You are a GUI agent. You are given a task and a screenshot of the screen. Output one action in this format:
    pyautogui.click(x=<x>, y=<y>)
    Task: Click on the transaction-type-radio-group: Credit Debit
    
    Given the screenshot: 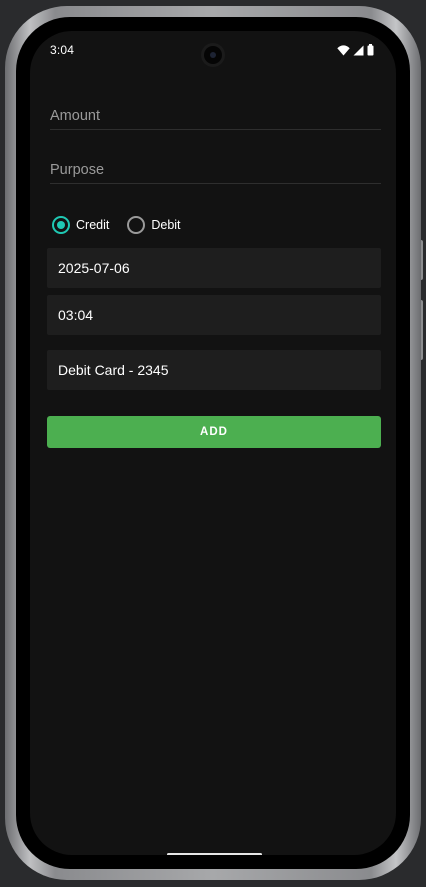 What is the action you would take?
    pyautogui.click(x=125, y=225)
    